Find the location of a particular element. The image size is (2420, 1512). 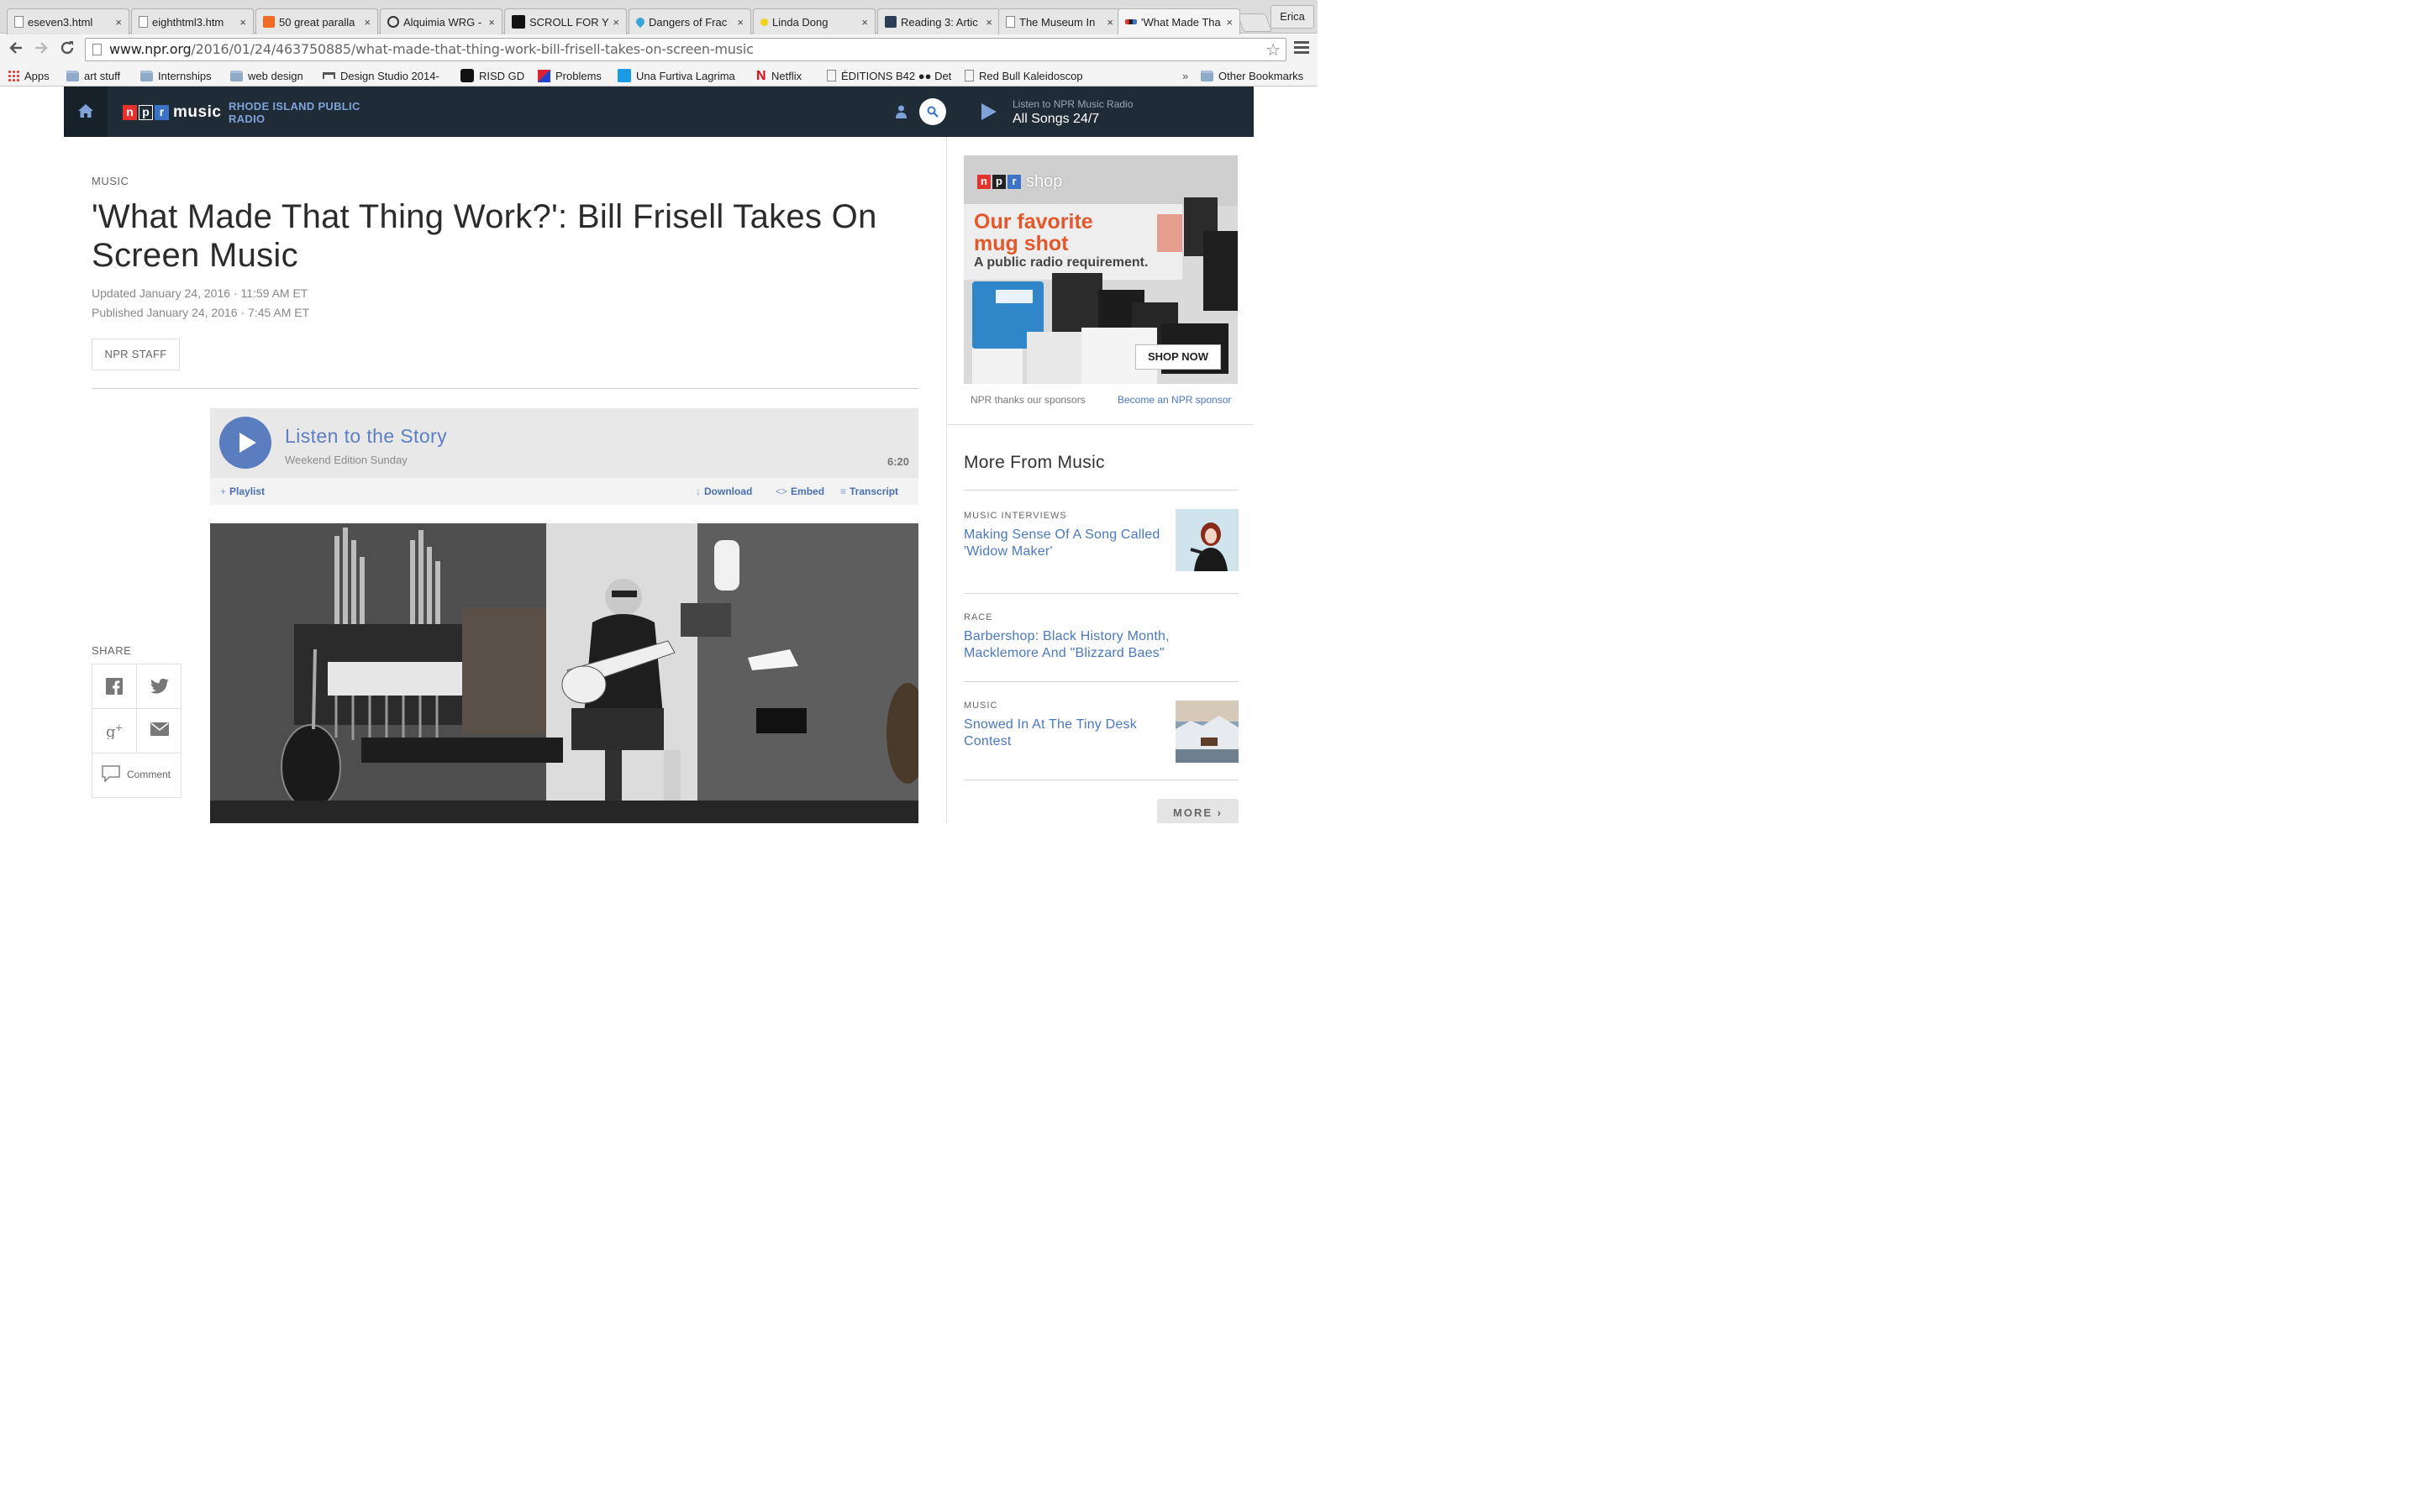

bookmark-folder: web design is located at coordinates (266, 75).